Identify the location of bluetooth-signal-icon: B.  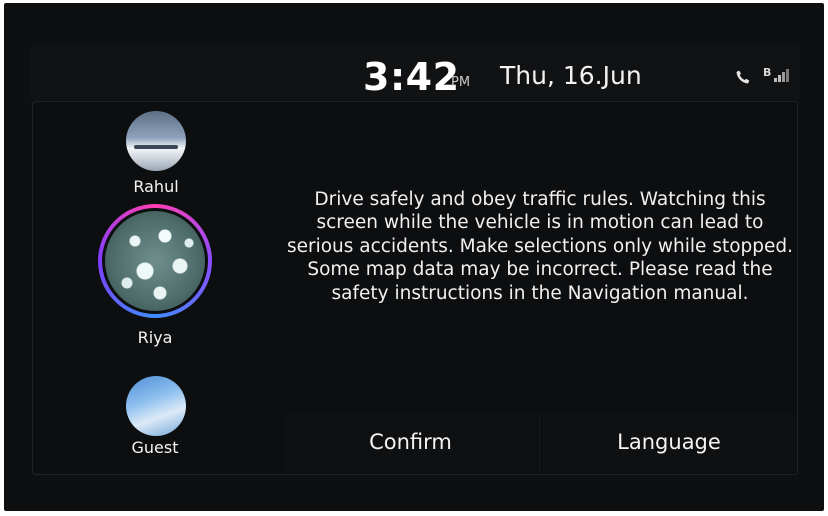
(781, 75).